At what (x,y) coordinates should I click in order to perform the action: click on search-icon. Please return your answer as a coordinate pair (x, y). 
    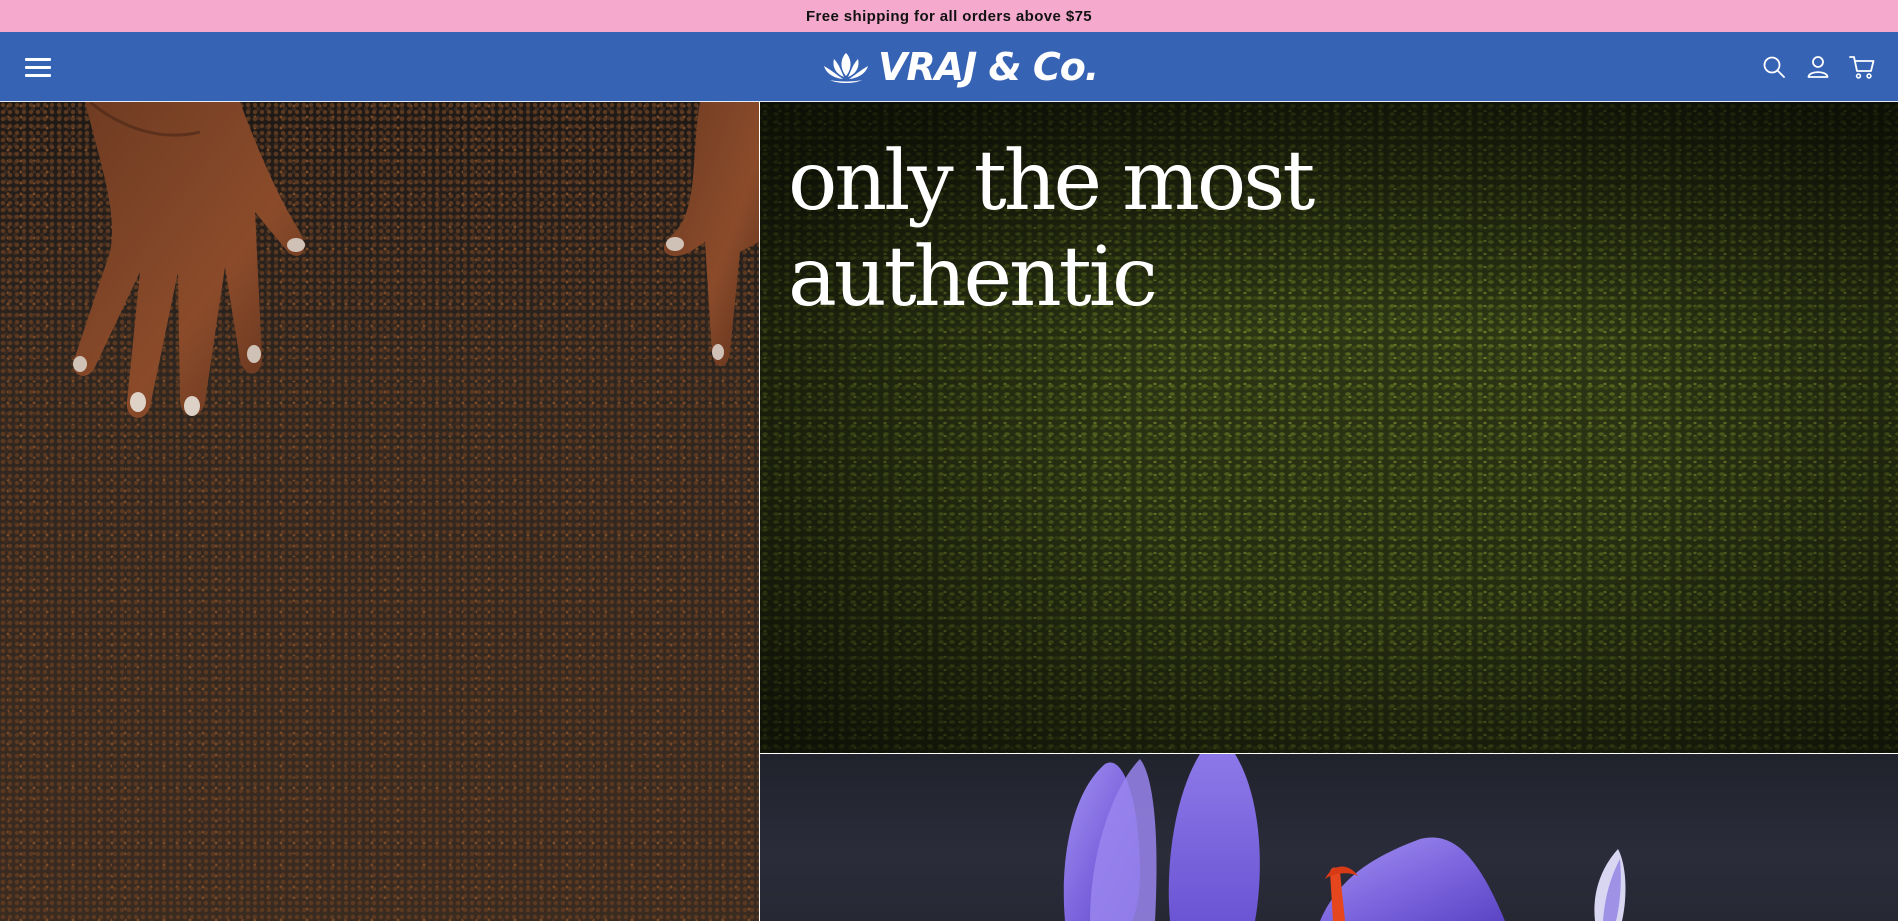
    Looking at the image, I should click on (1774, 67).